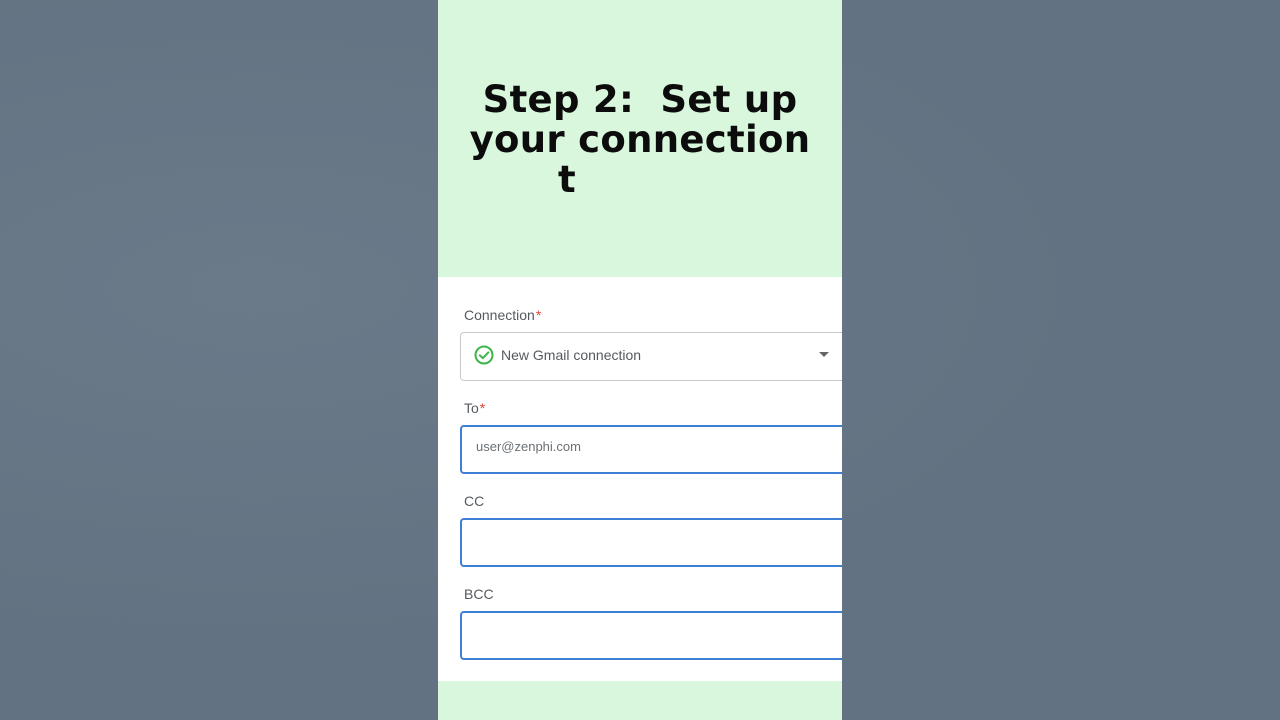 The width and height of the screenshot is (1280, 720). Describe the element at coordinates (824, 354) in the screenshot. I see `chevron-down-icon` at that location.